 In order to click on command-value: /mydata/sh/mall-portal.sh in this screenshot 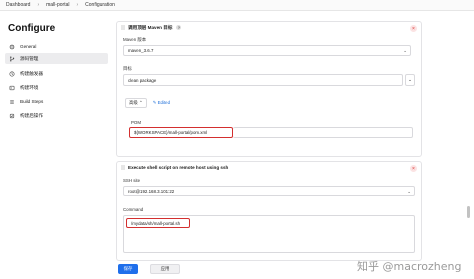, I will do `click(156, 223)`.